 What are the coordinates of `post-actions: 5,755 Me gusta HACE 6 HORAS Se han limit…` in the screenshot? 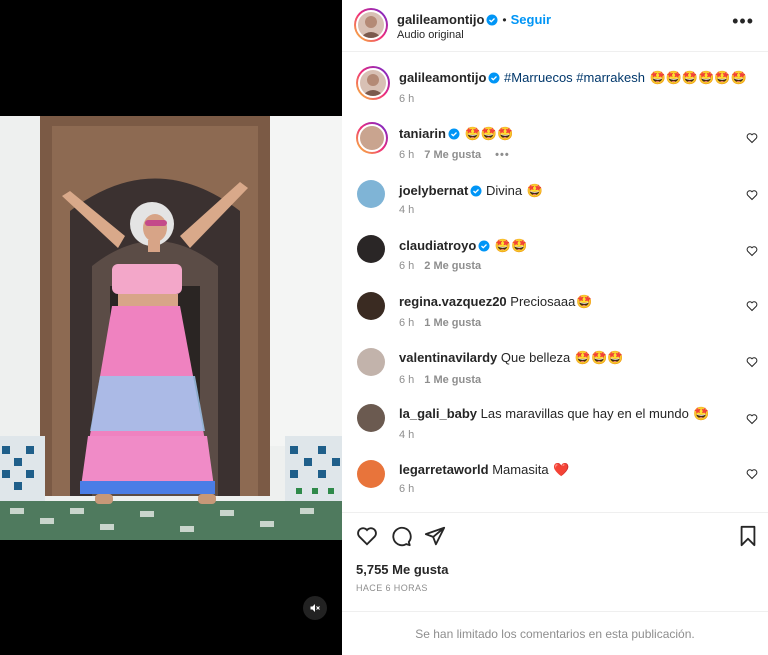 It's located at (555, 583).